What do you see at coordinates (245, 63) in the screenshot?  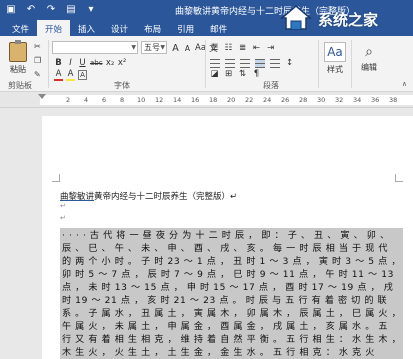 I see `align-right-icon` at bounding box center [245, 63].